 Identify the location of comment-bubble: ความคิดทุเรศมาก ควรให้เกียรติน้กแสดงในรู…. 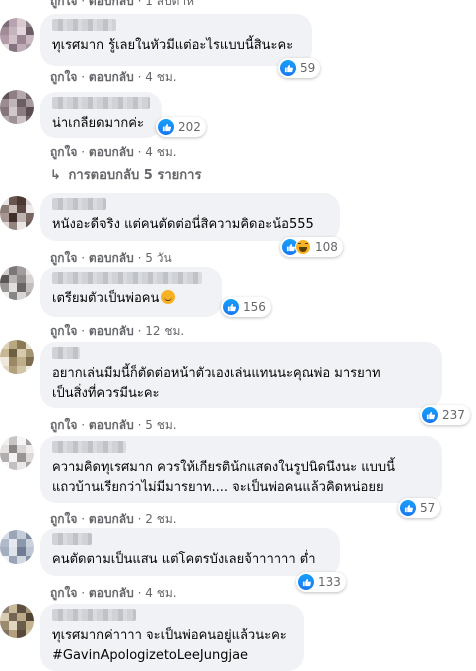
(241, 469).